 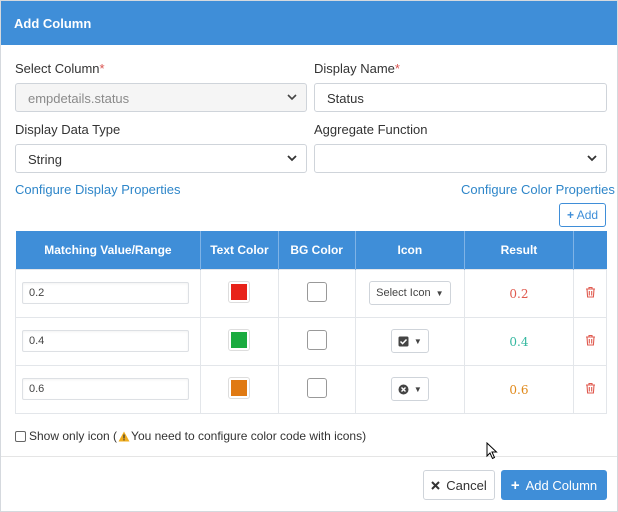 What do you see at coordinates (403, 389) in the screenshot?
I see `times-circle-icon` at bounding box center [403, 389].